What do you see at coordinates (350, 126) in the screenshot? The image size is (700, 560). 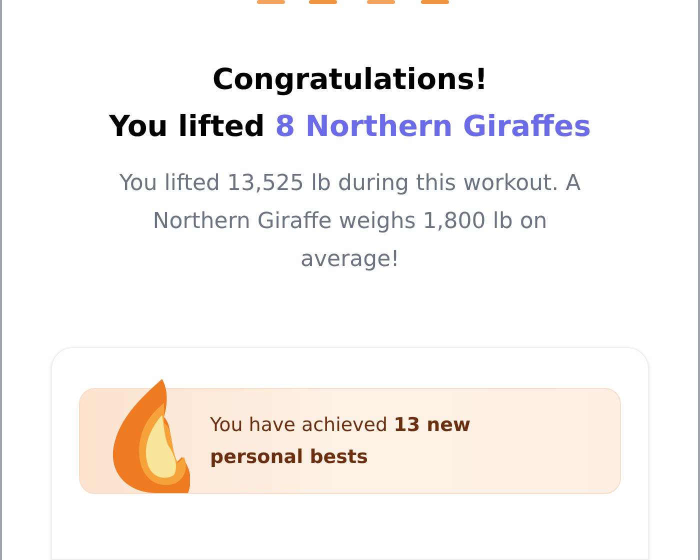 I see `headline: You lifted 8 Northern Giraffes` at bounding box center [350, 126].